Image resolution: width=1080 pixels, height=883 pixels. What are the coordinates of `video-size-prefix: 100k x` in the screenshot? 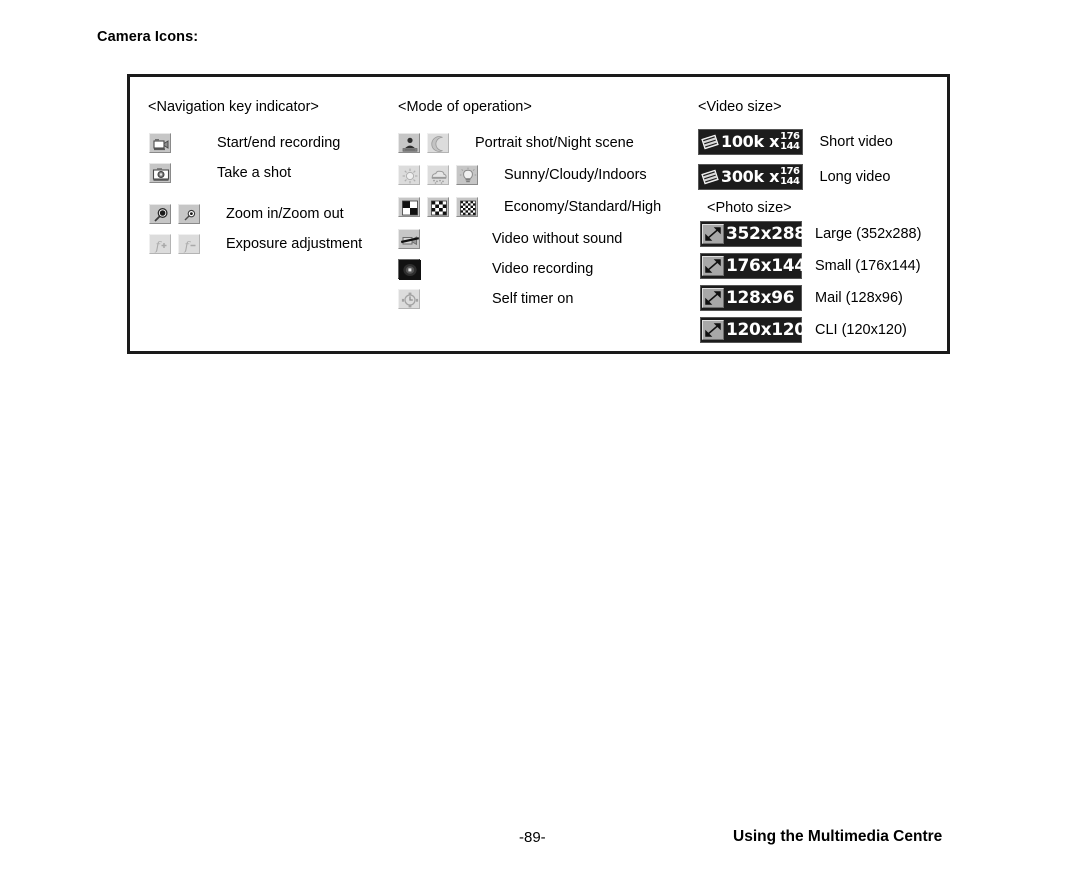 It's located at (750, 141).